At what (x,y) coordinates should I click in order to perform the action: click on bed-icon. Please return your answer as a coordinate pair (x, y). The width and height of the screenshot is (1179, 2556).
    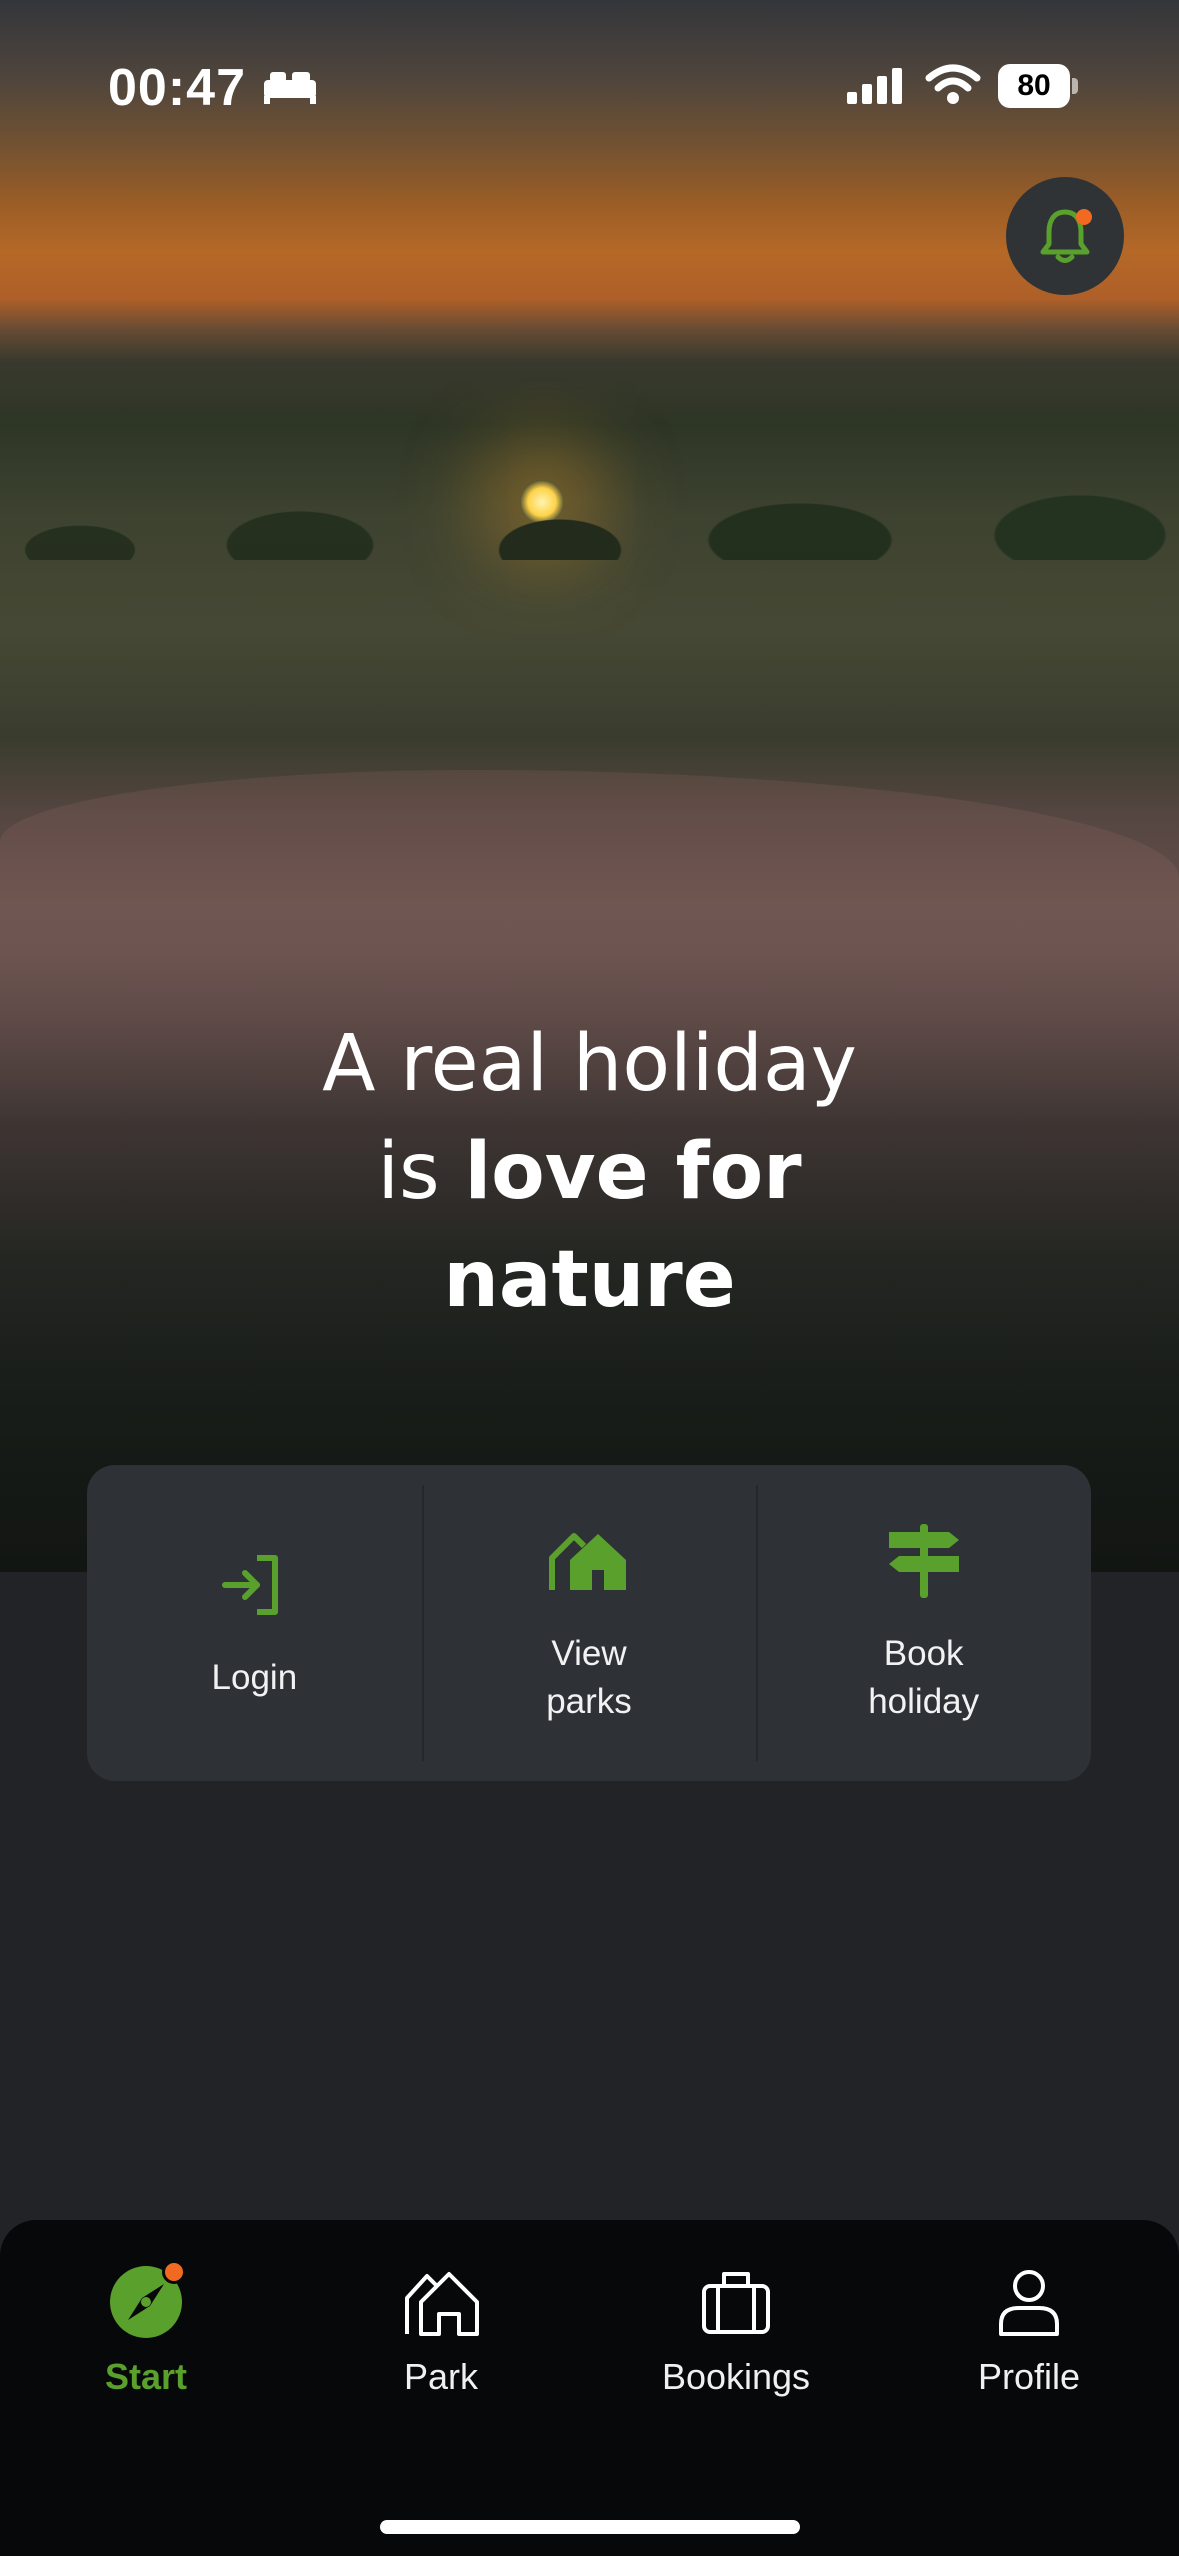
    Looking at the image, I should click on (290, 88).